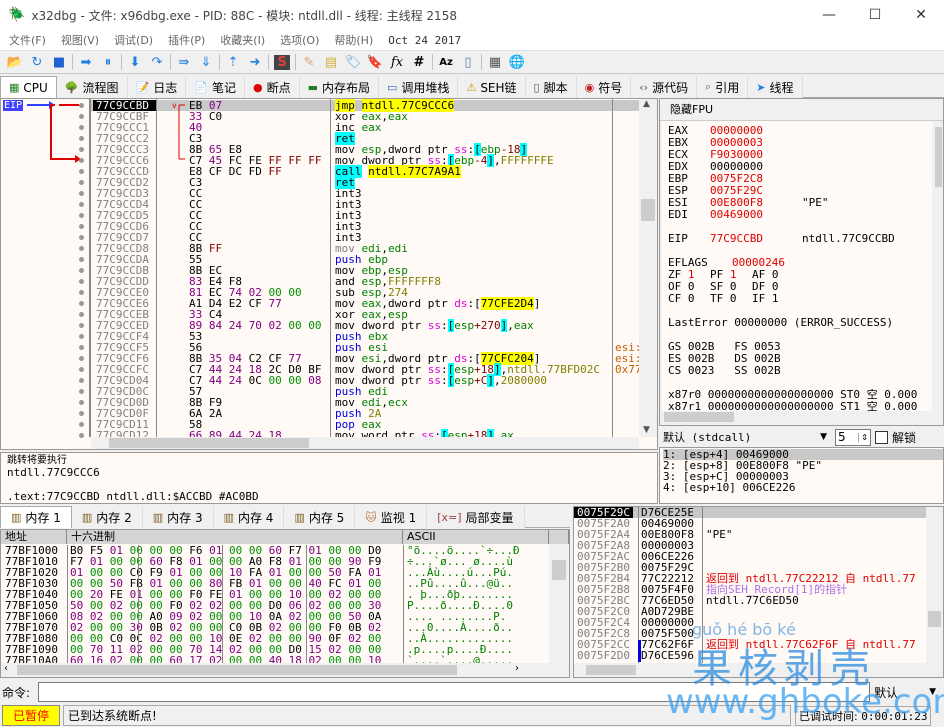 The image size is (944, 727). I want to click on tab-tree: 🌳 流程图, so click(92, 87).